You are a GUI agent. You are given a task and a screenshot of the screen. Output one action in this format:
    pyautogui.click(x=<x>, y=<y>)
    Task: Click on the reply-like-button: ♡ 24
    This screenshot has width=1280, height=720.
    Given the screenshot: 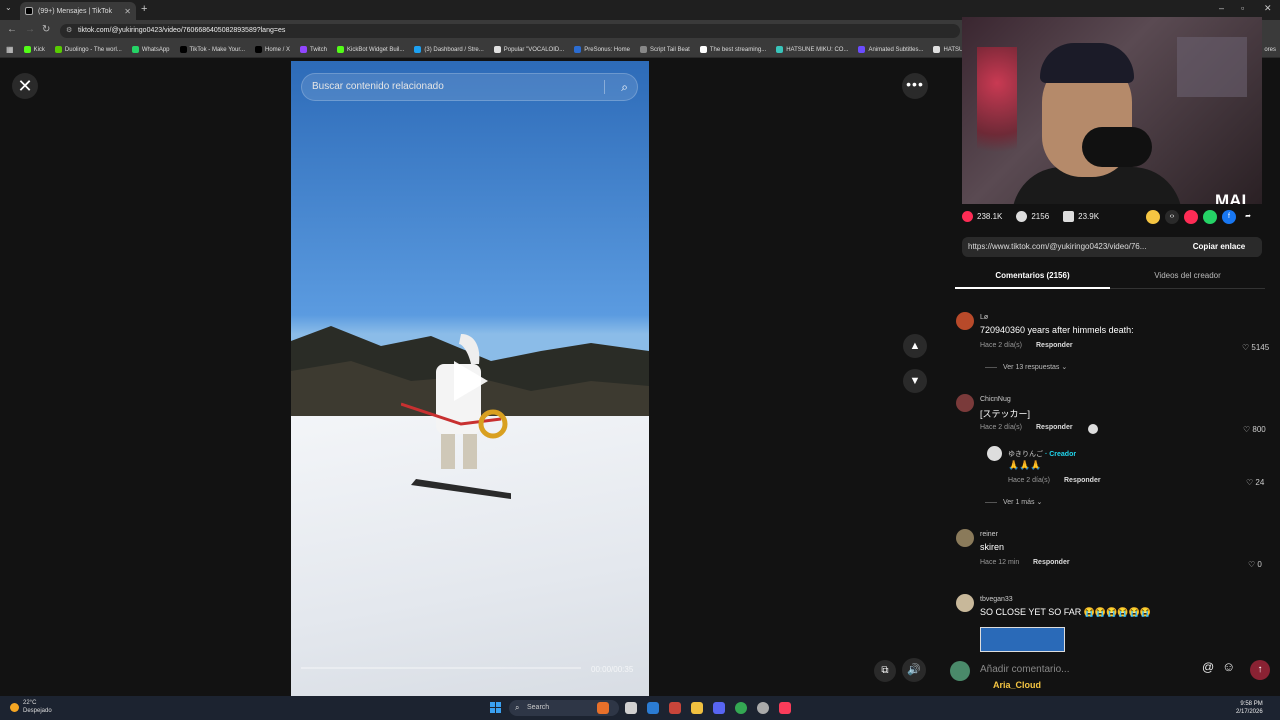 What is the action you would take?
    pyautogui.click(x=1255, y=482)
    